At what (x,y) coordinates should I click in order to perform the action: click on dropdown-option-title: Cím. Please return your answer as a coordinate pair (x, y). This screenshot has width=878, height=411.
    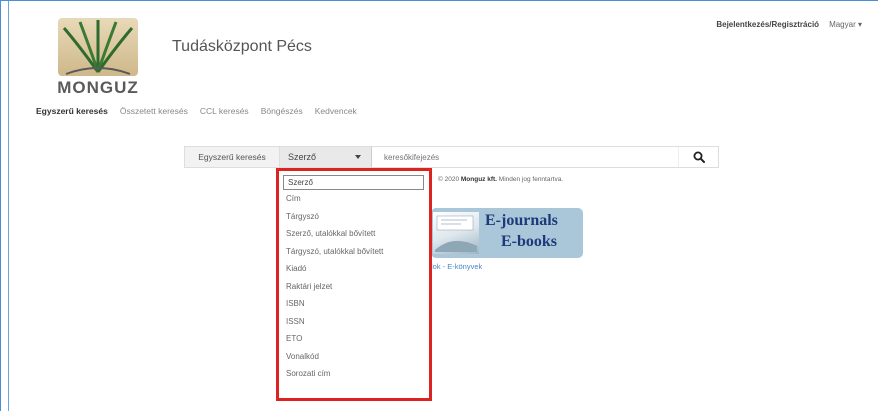
    Looking at the image, I should click on (354, 199).